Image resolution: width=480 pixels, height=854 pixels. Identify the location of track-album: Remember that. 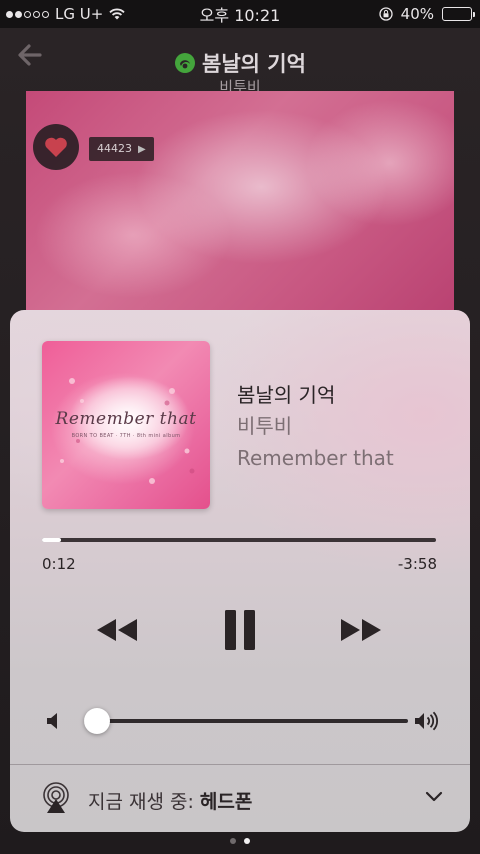
(315, 458).